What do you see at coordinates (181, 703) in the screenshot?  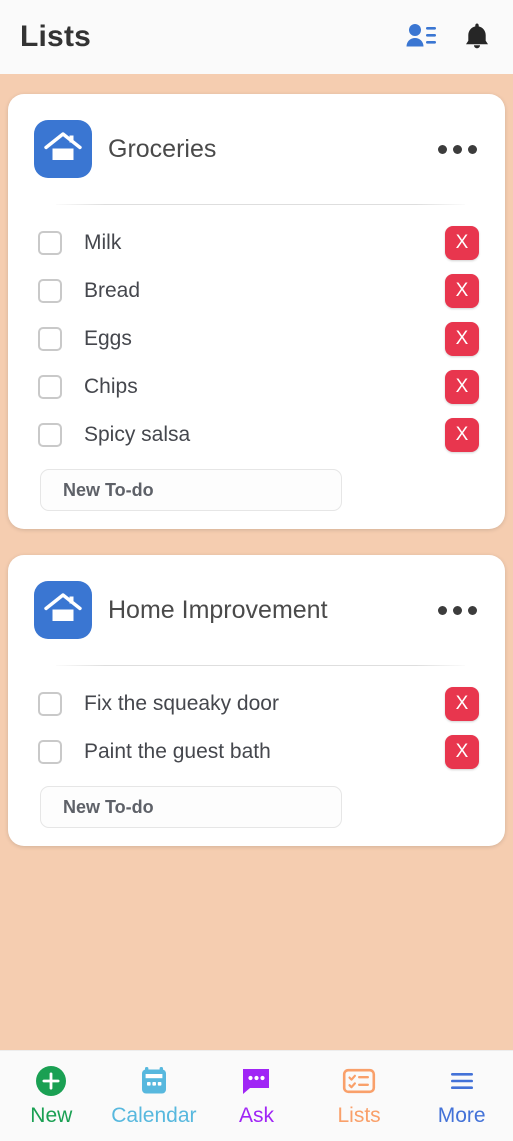 I see `todo-label: Fix the squeaky door` at bounding box center [181, 703].